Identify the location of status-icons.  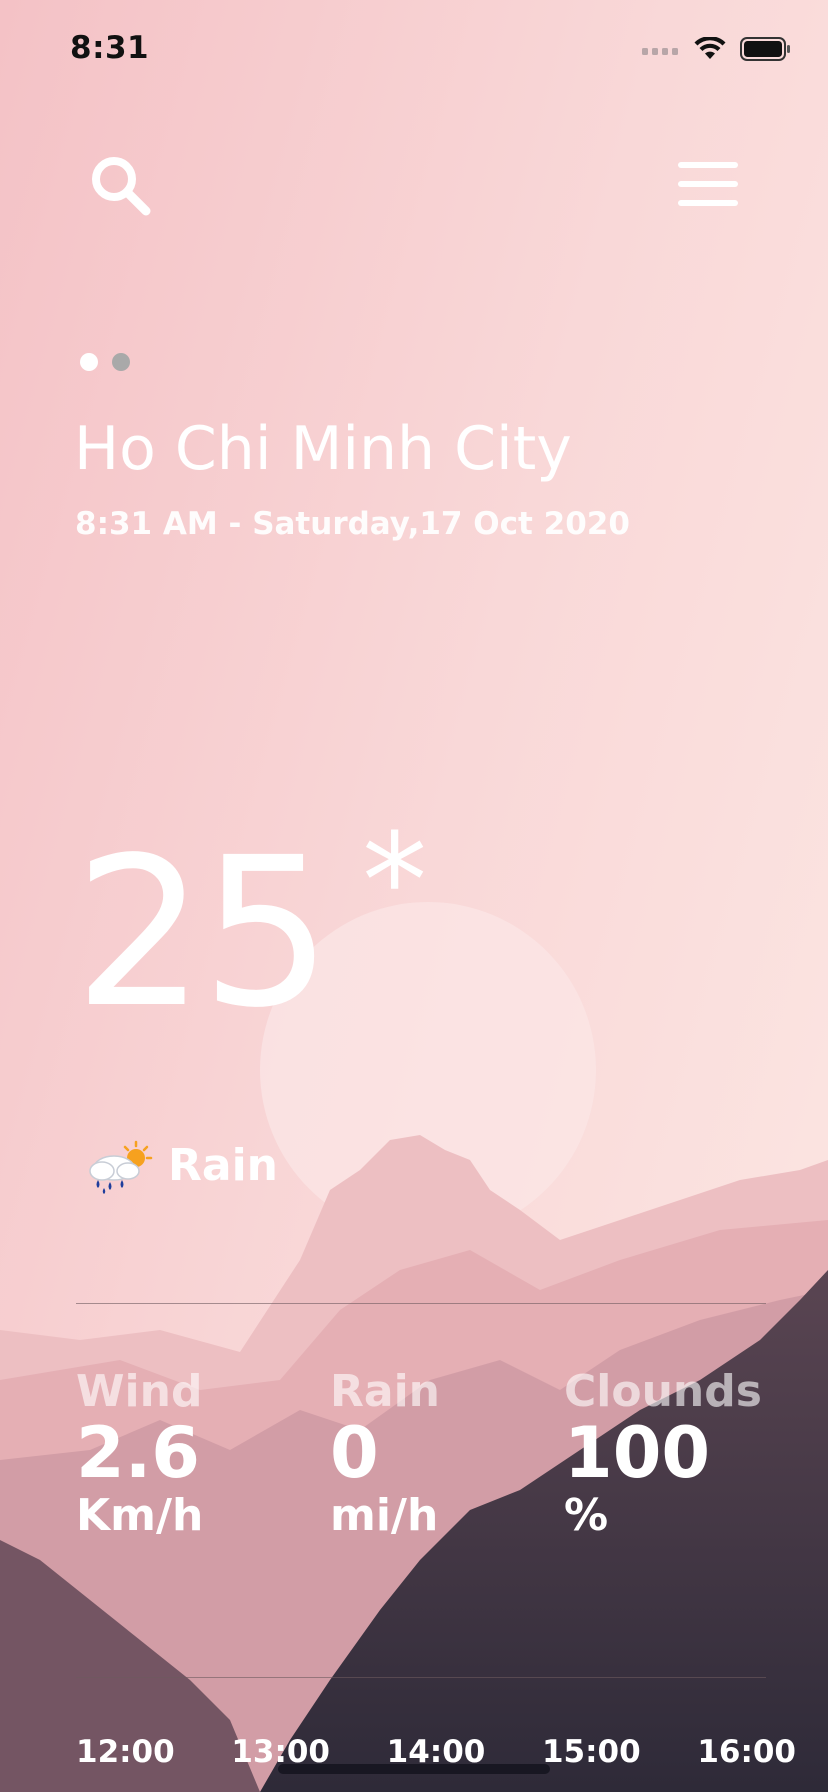
(717, 49).